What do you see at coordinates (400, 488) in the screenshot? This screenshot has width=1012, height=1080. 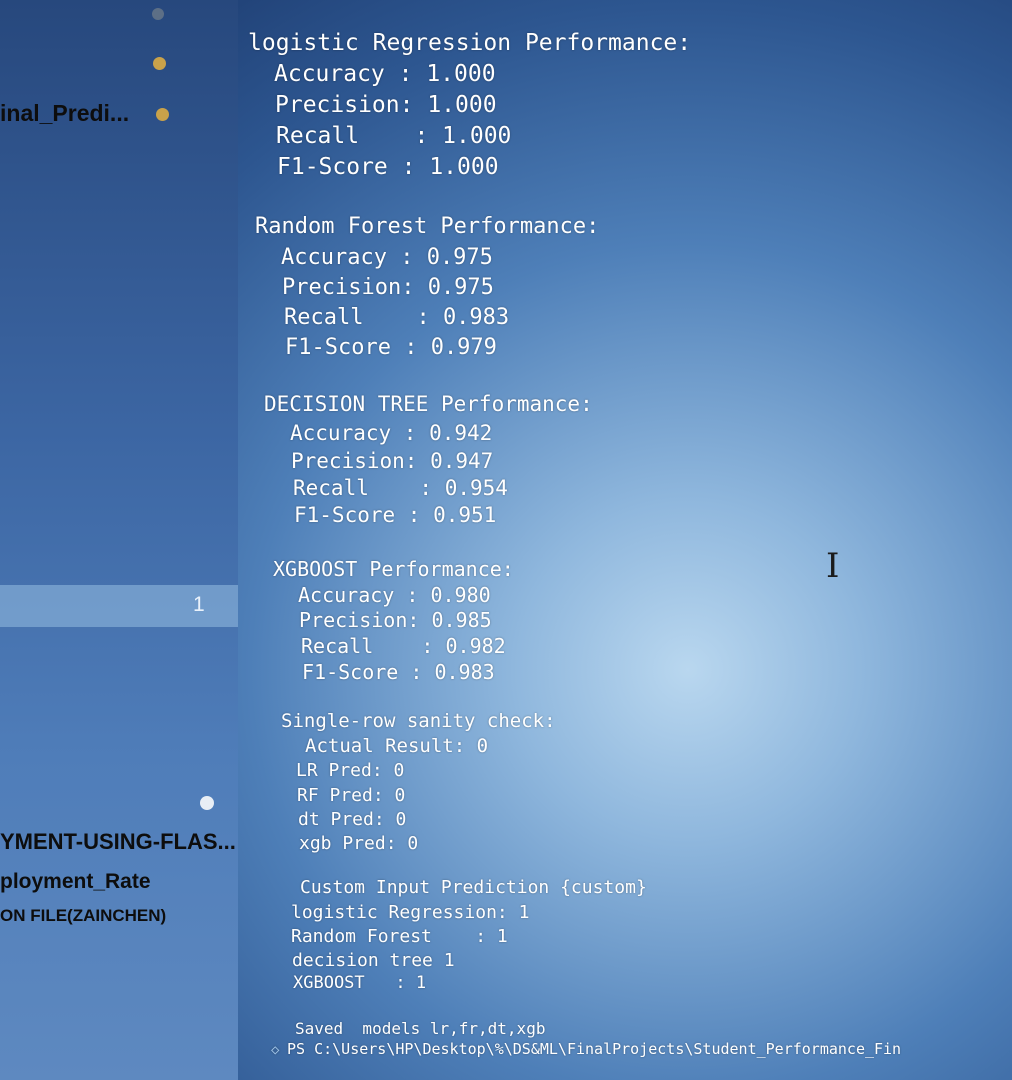 I see `dt-recall: Recall : 0.954` at bounding box center [400, 488].